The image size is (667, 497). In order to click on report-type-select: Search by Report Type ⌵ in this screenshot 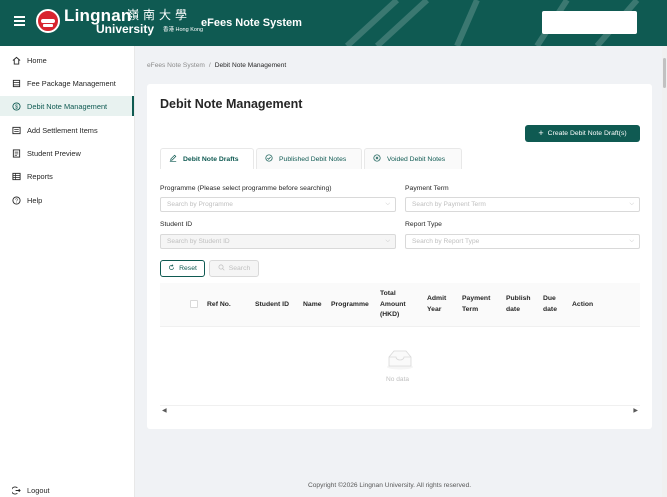, I will do `click(522, 241)`.